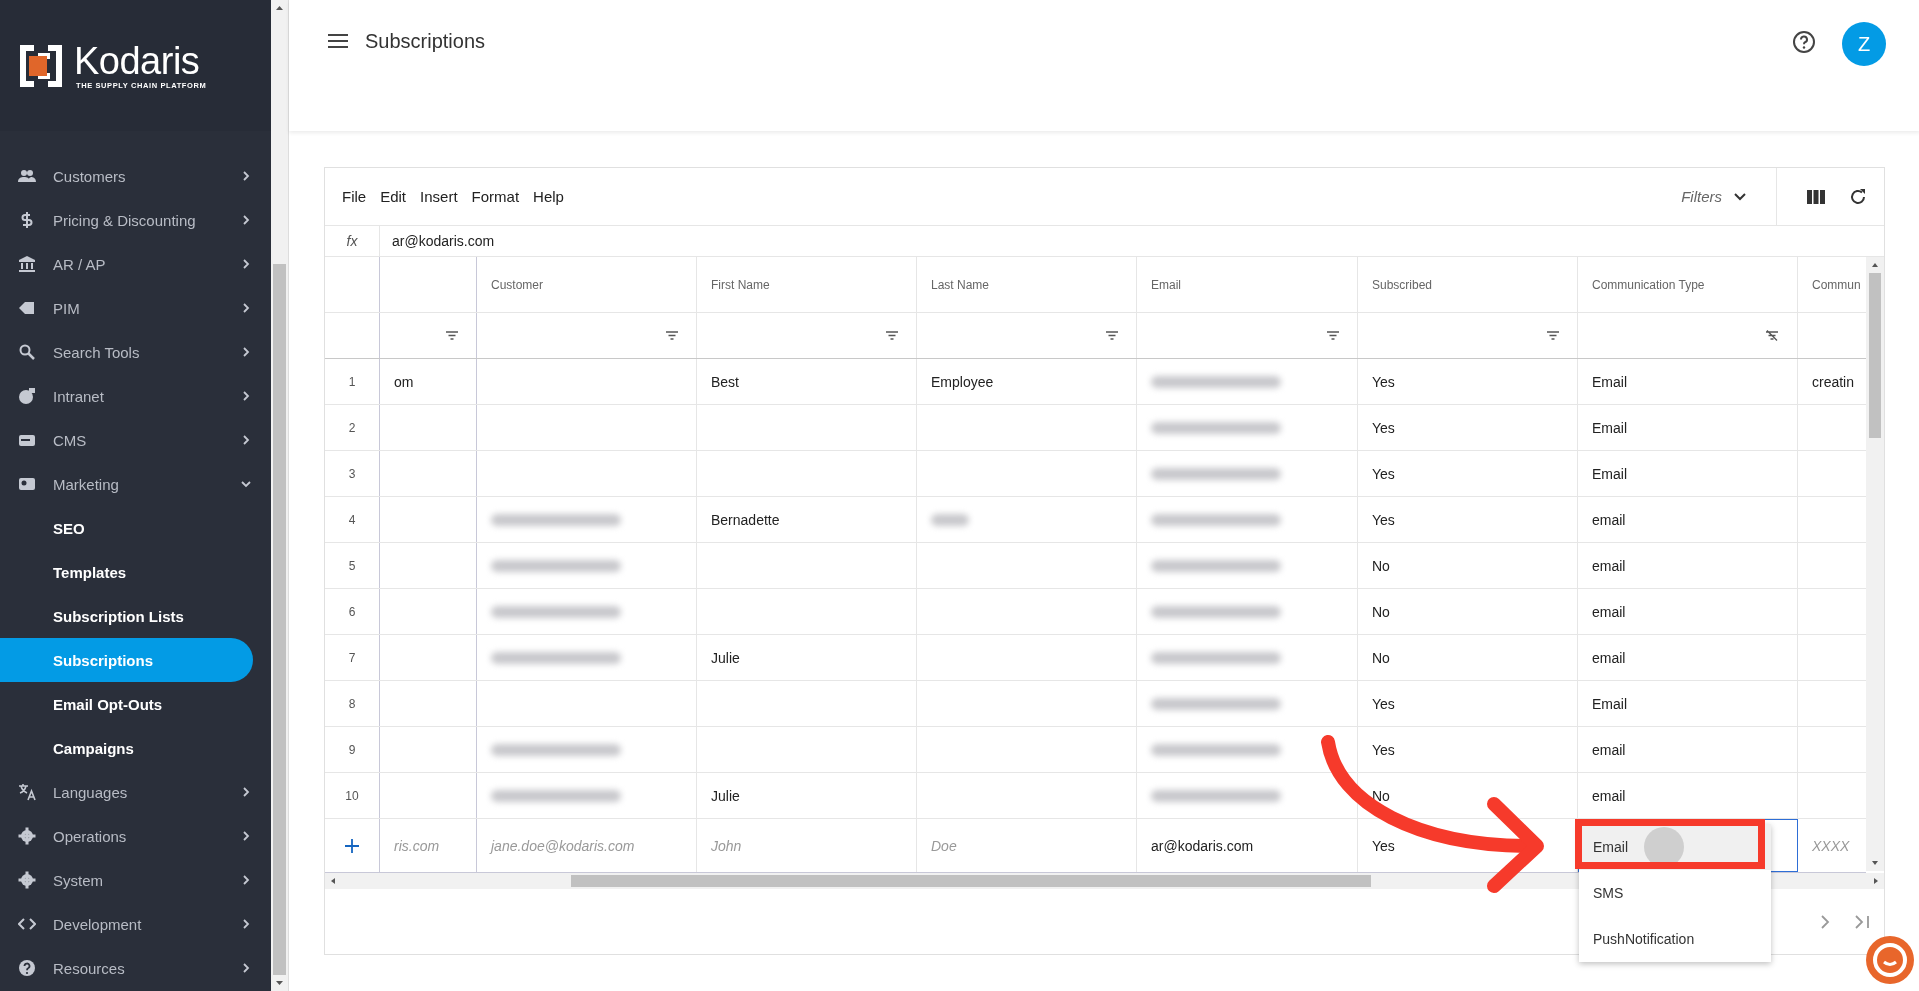 This screenshot has width=1919, height=991. I want to click on column-header: Communication Type, so click(1648, 284).